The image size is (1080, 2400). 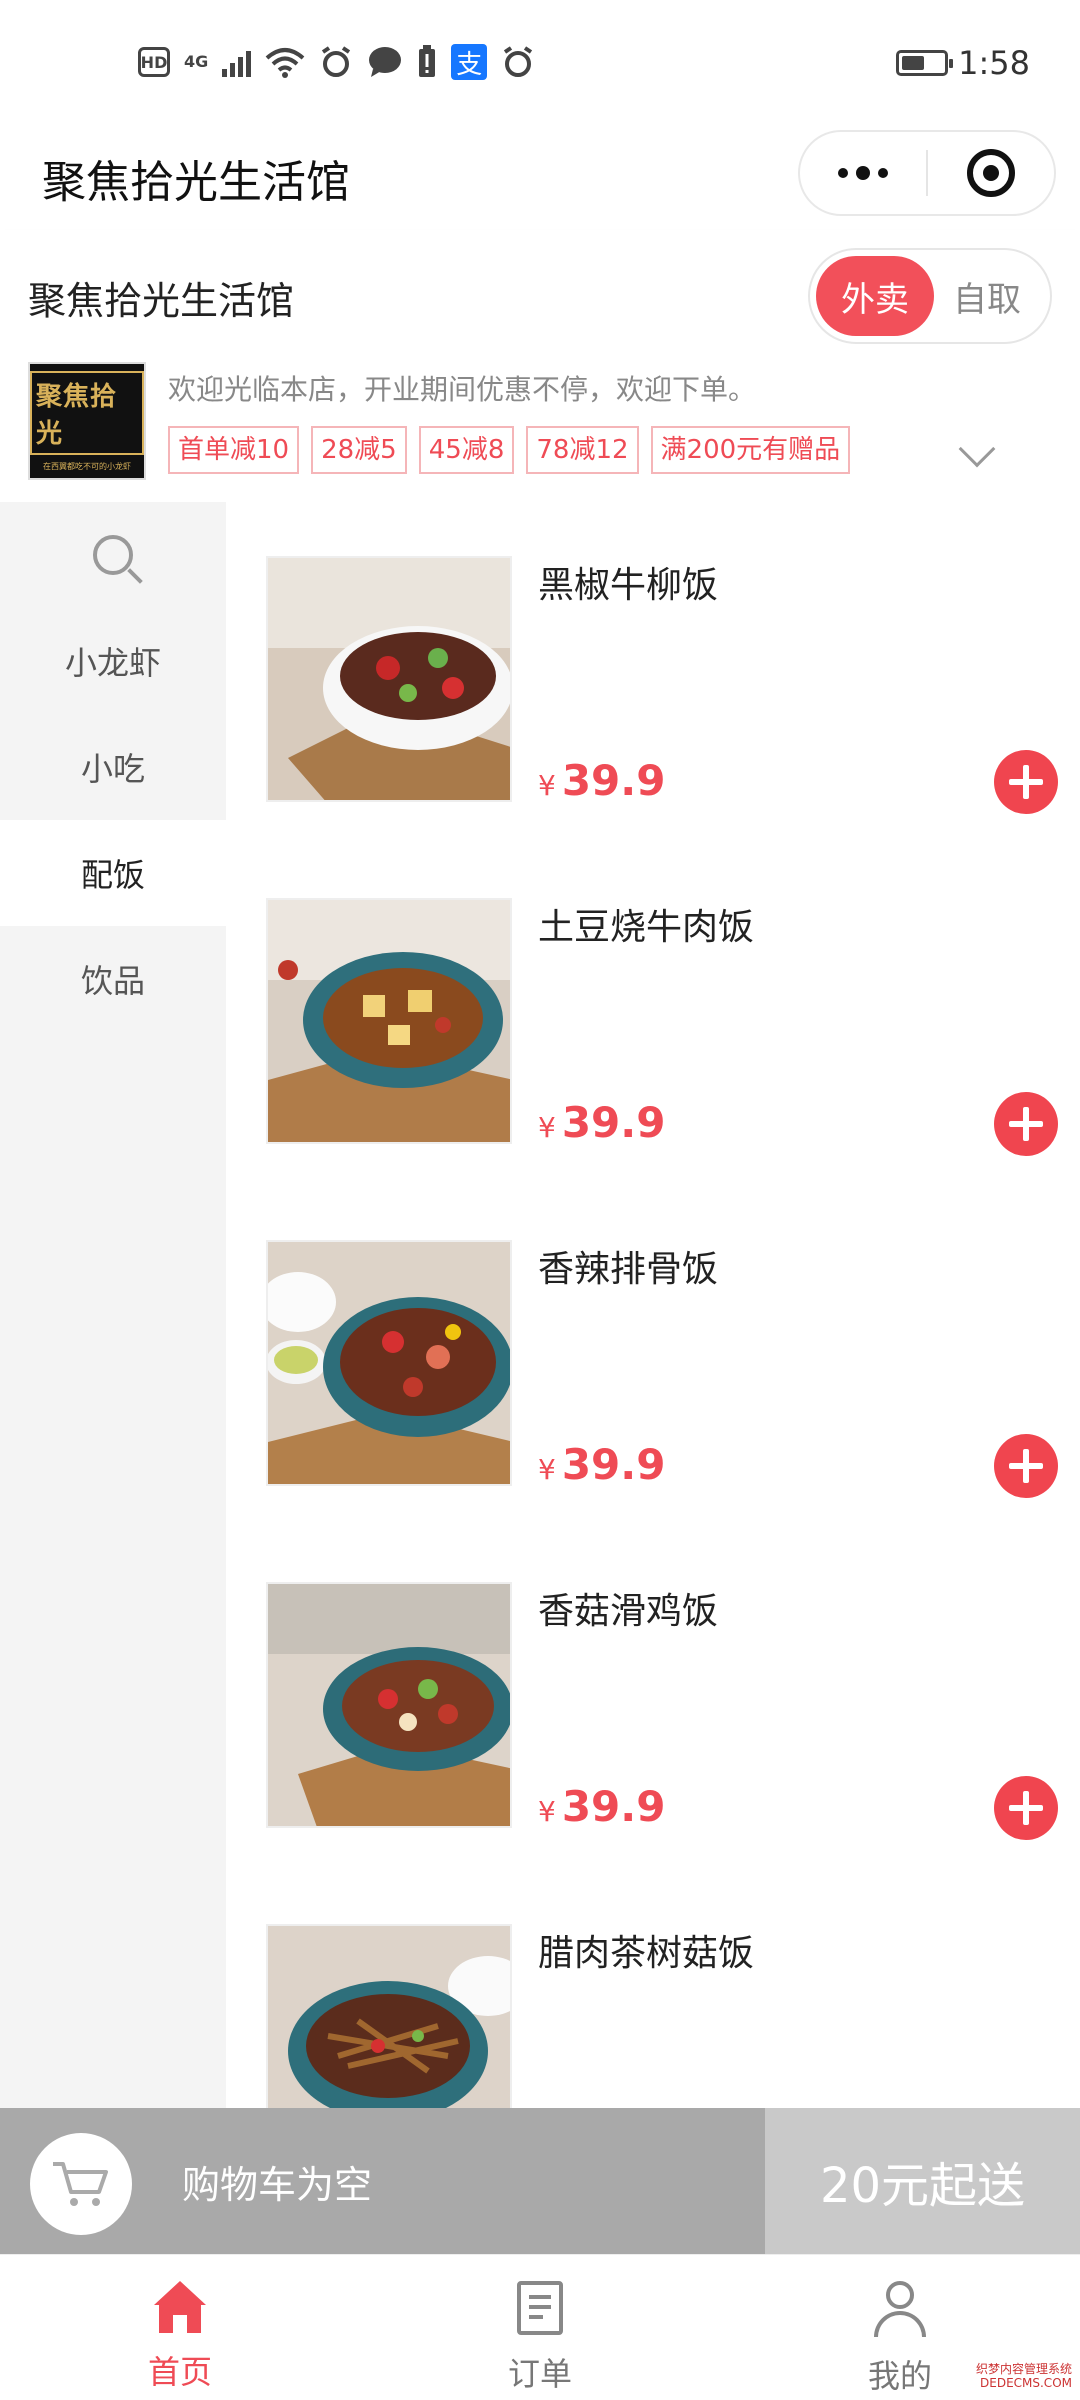 What do you see at coordinates (196, 182) in the screenshot?
I see `page-title: 聚焦拾光生活馆` at bounding box center [196, 182].